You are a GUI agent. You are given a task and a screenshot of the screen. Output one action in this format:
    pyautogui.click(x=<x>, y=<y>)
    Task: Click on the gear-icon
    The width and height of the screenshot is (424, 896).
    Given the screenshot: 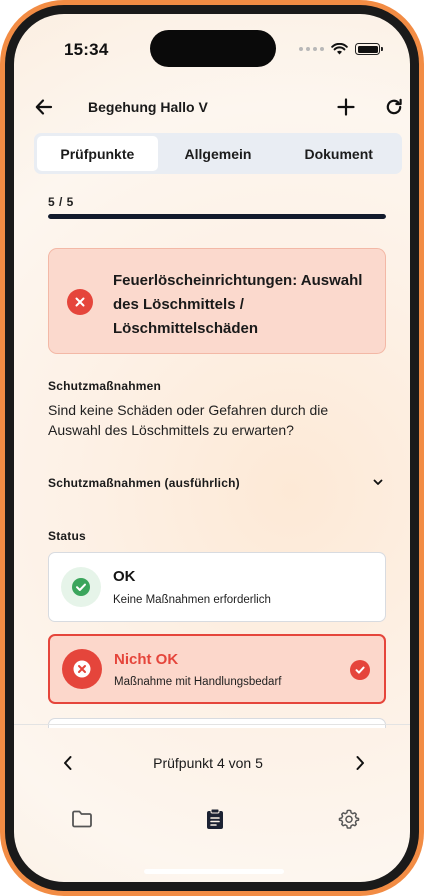 What is the action you would take?
    pyautogui.click(x=349, y=819)
    